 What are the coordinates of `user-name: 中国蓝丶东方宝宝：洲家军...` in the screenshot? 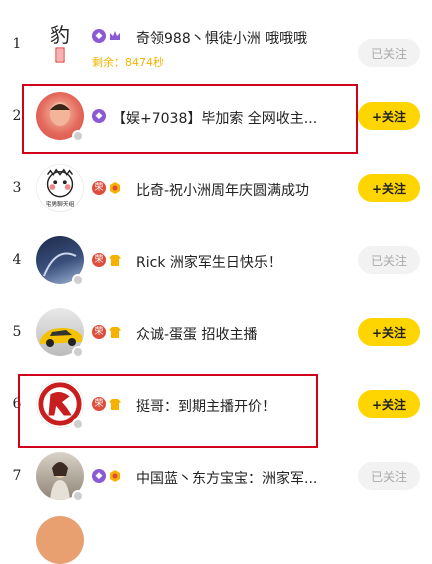 It's located at (226, 478).